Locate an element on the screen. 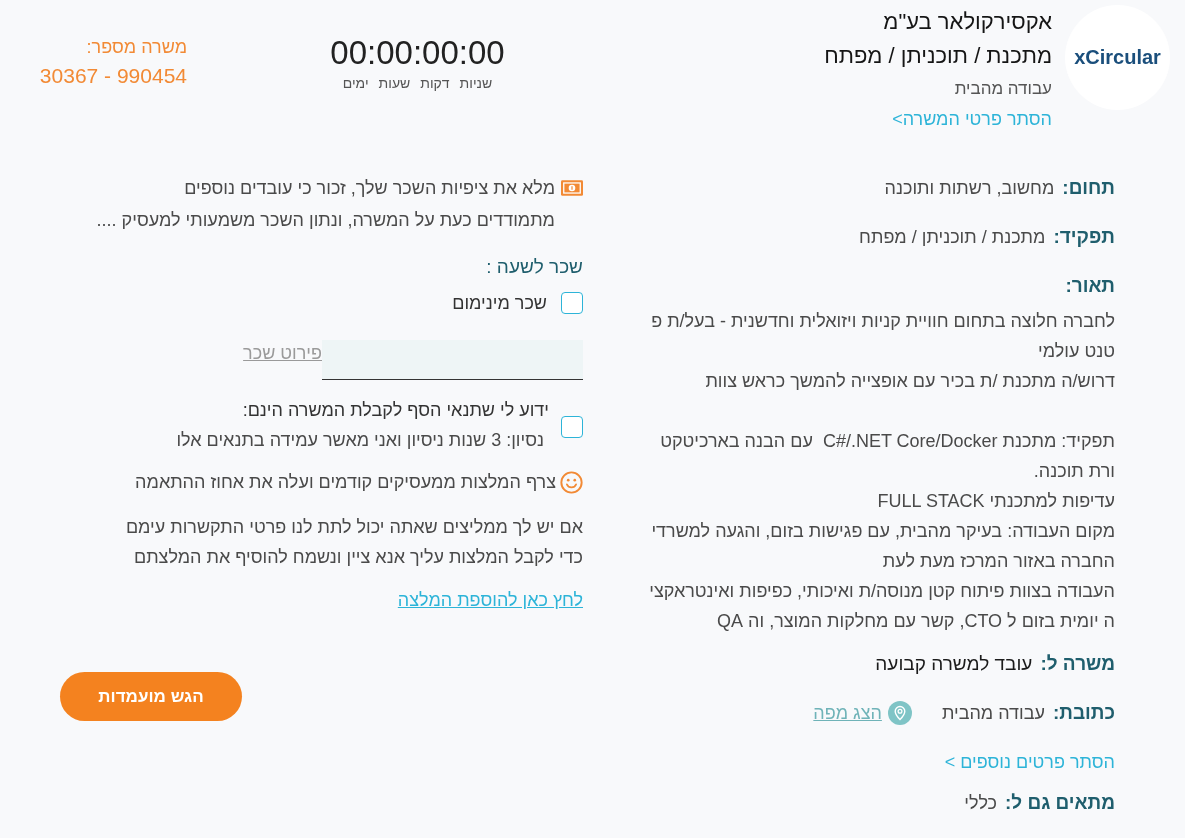  banknote-icon is located at coordinates (572, 188).